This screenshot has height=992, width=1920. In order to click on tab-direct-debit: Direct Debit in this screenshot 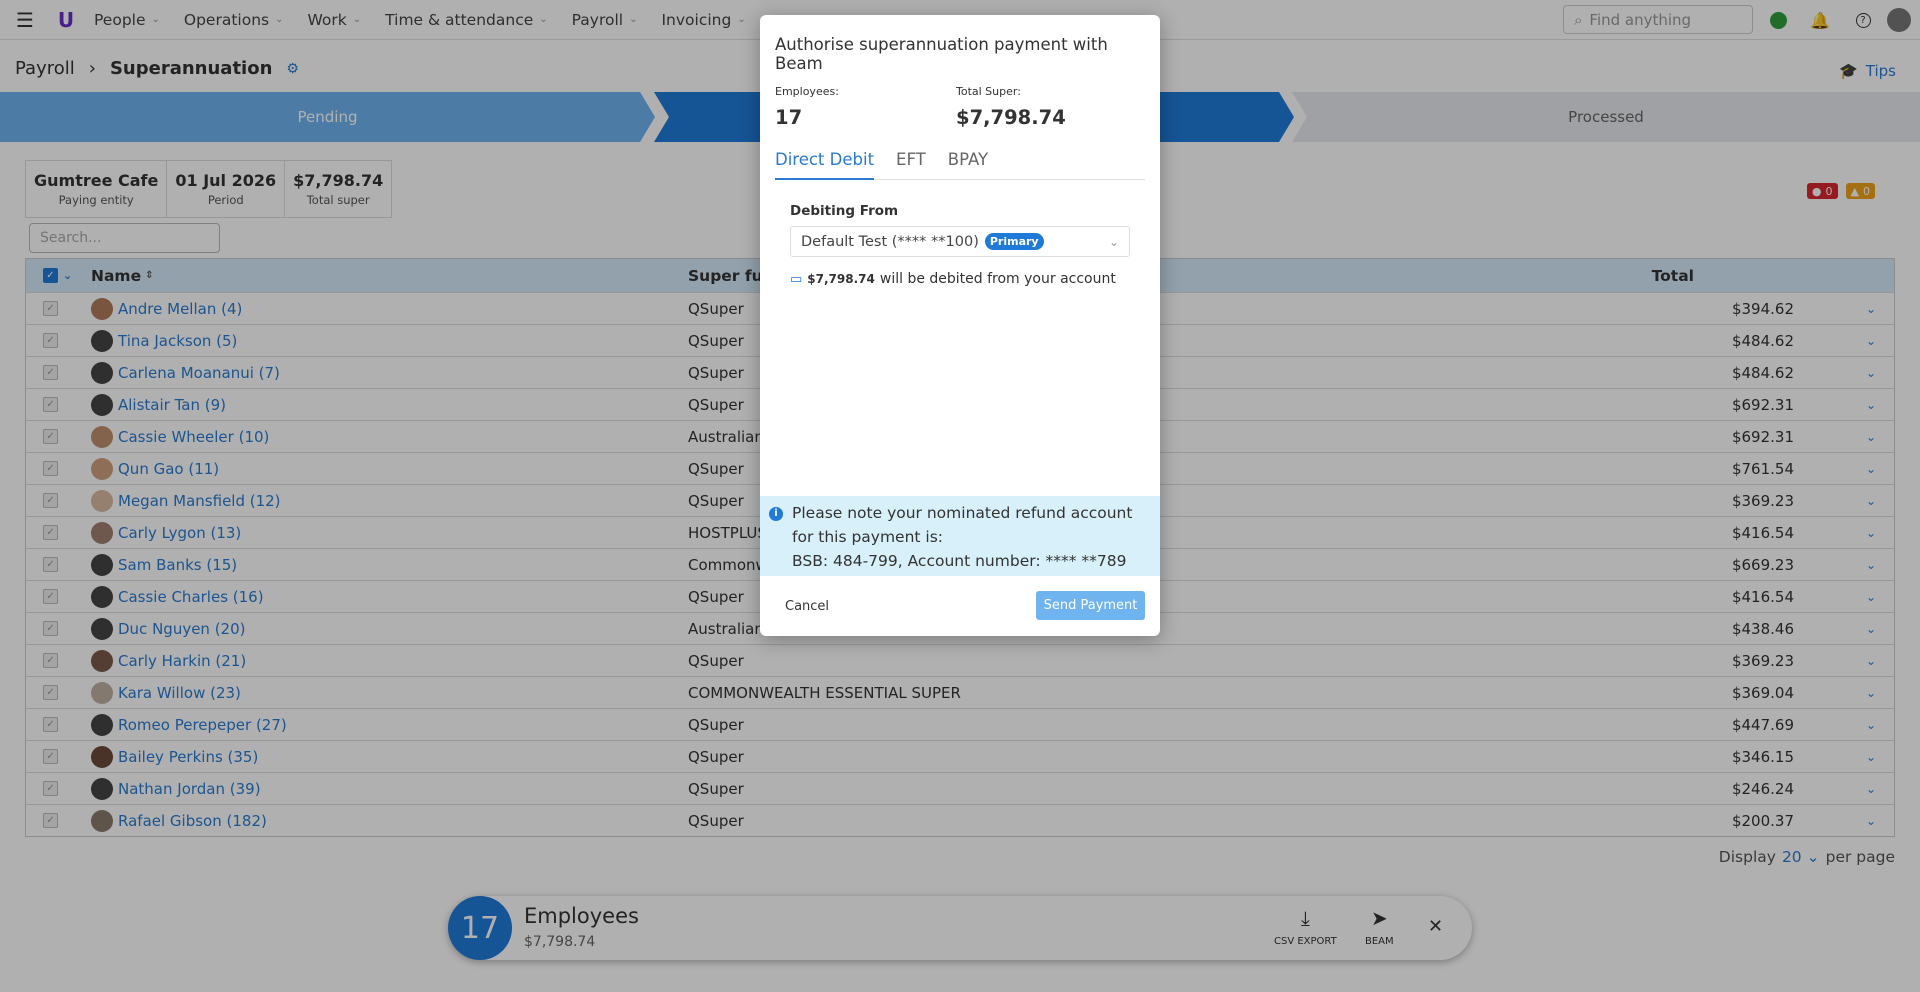, I will do `click(825, 165)`.